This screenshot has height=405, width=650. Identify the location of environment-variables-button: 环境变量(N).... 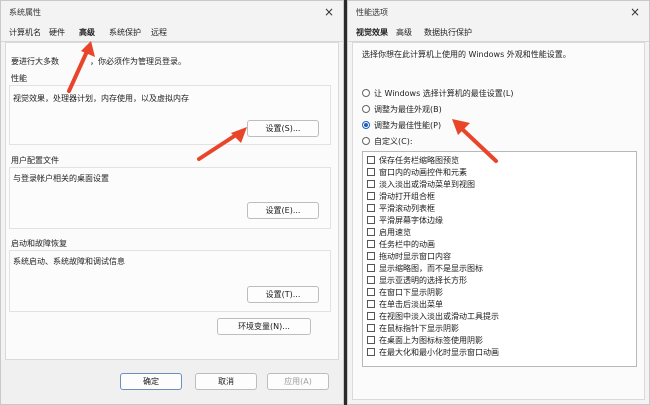
(264, 326).